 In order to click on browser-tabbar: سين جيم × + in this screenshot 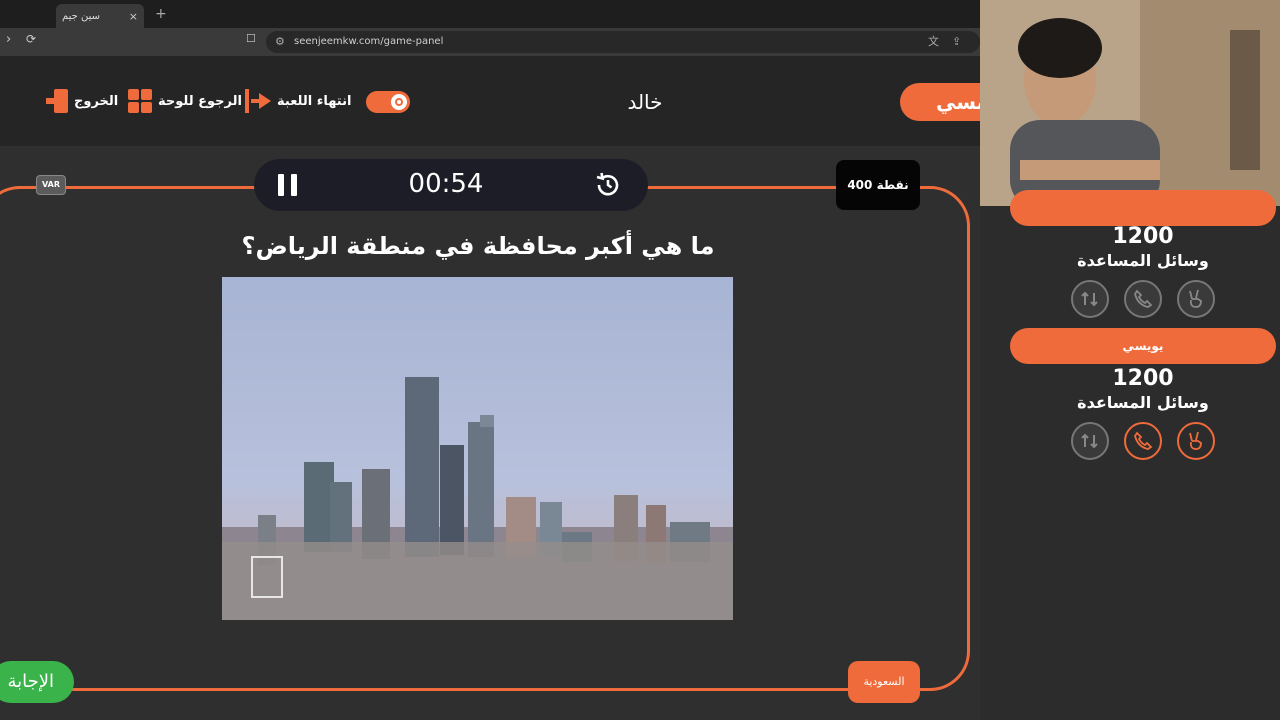, I will do `click(490, 14)`.